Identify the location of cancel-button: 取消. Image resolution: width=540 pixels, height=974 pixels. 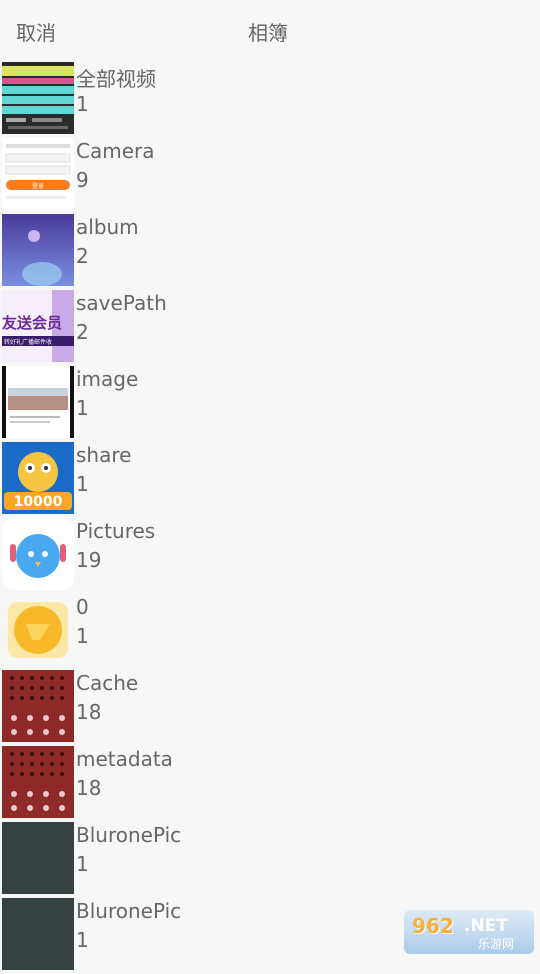
(36, 31).